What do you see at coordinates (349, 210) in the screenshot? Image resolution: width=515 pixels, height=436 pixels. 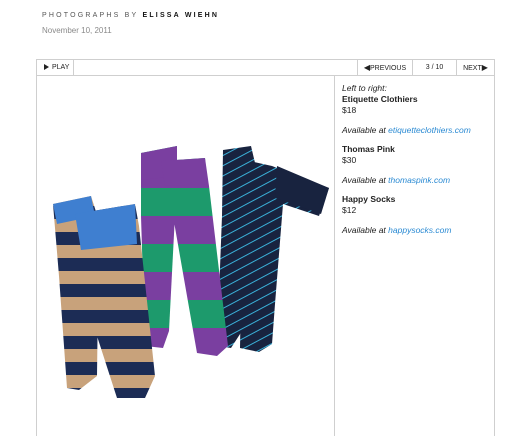 I see `price: $12` at bounding box center [349, 210].